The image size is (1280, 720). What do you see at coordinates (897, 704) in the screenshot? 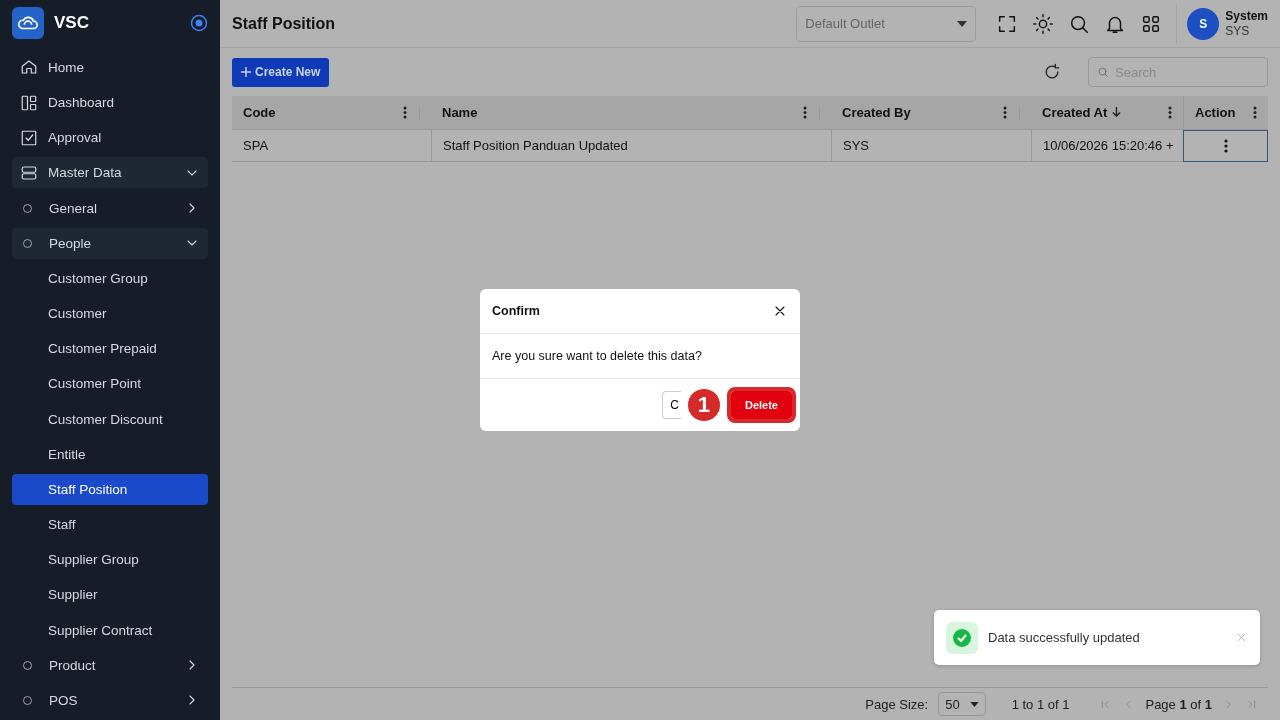
I see `page-size-label: Page Size:` at bounding box center [897, 704].